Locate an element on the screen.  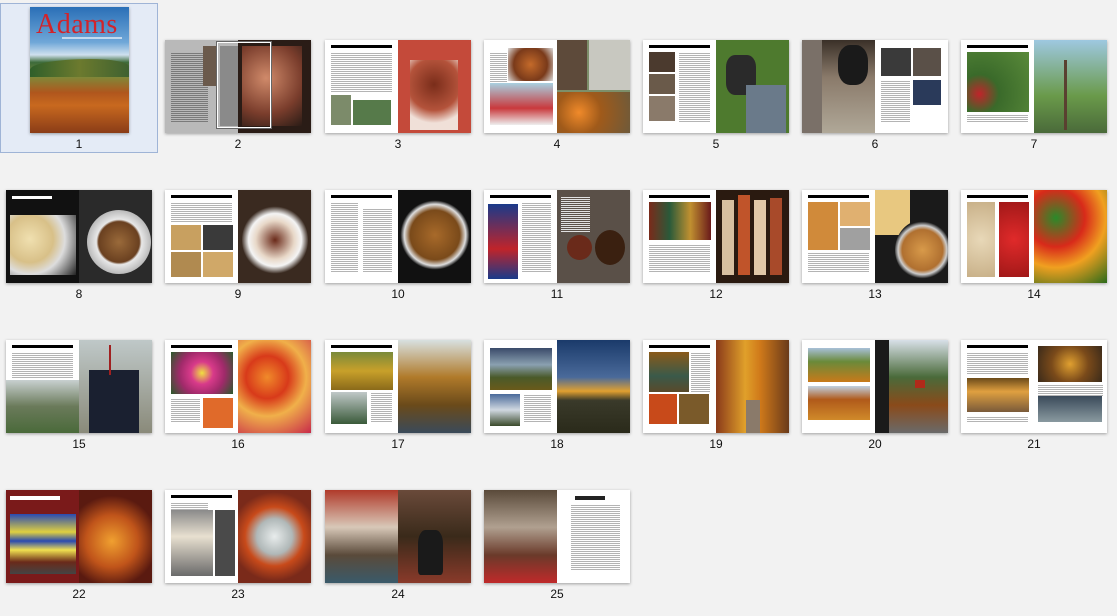
page-21-right is located at coordinates (1070, 386).